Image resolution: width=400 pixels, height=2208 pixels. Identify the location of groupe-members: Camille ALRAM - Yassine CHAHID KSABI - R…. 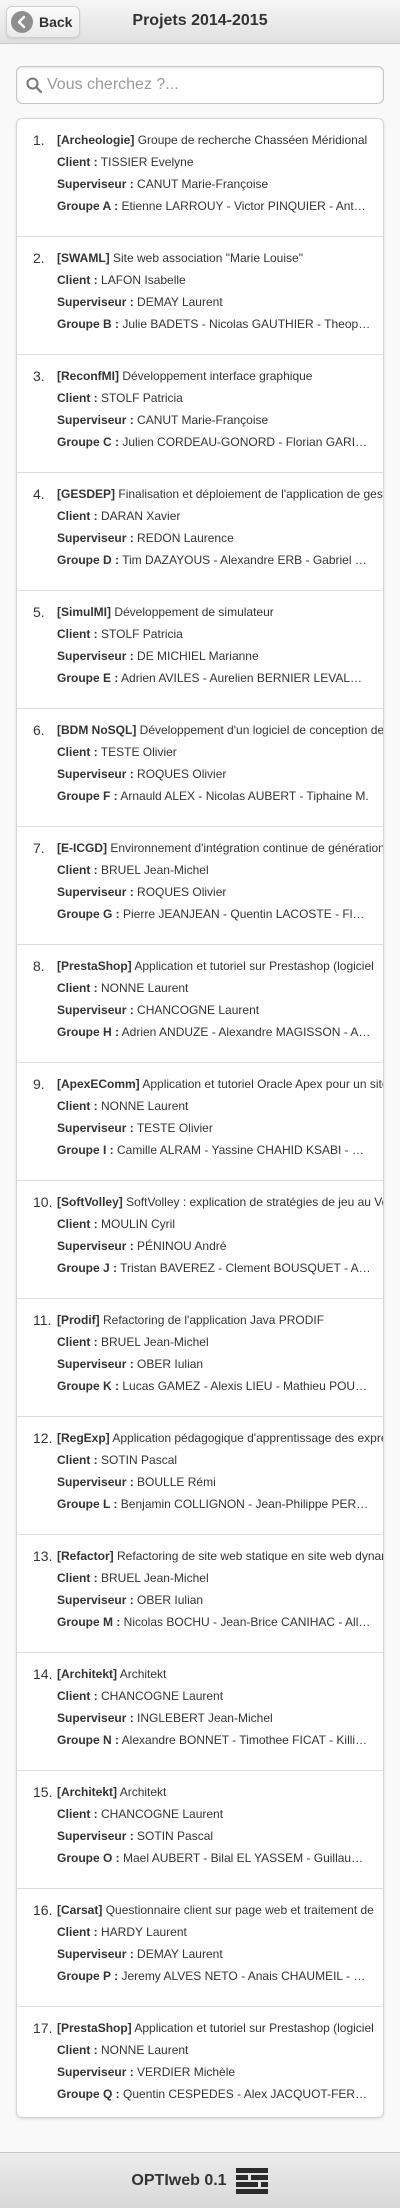
(250, 1150).